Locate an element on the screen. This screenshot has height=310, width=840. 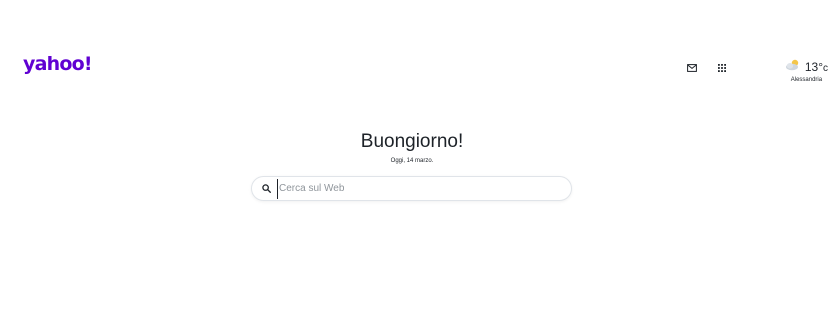
partly-cloudy-icon is located at coordinates (793, 67).